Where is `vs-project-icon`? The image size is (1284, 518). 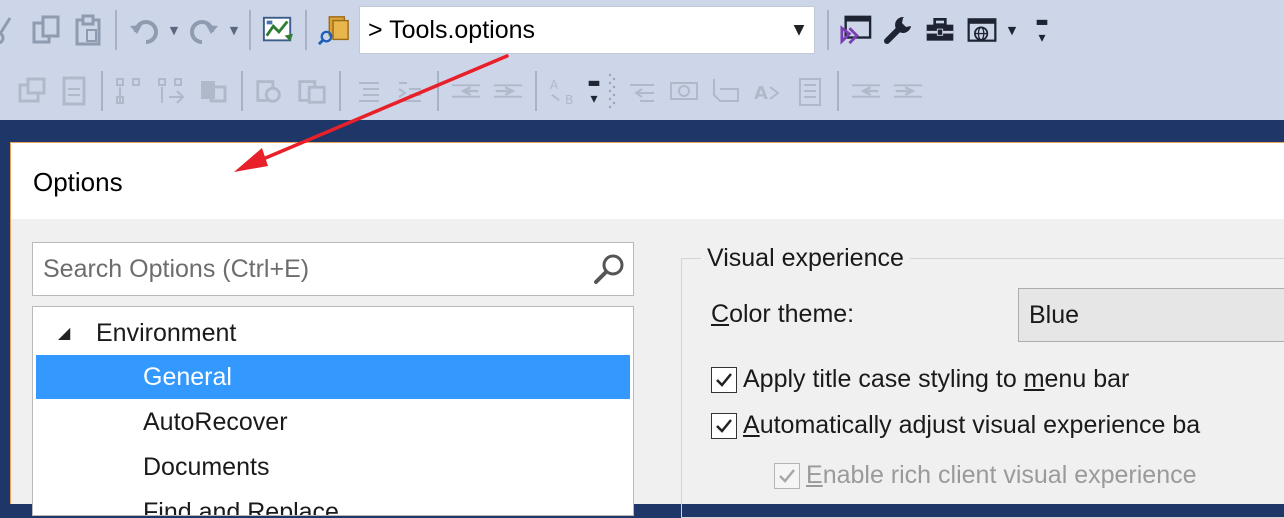
vs-project-icon is located at coordinates (856, 30).